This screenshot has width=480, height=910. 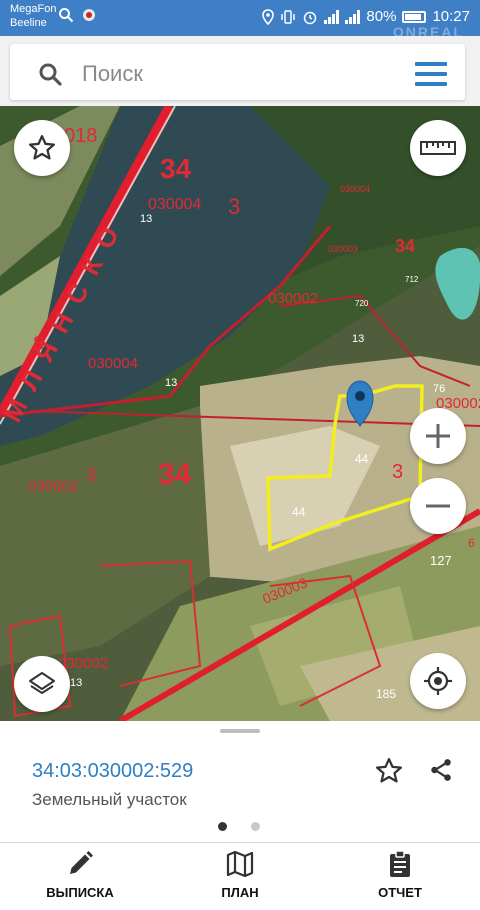 What do you see at coordinates (362, 303) in the screenshot?
I see `map-label-720: 720` at bounding box center [362, 303].